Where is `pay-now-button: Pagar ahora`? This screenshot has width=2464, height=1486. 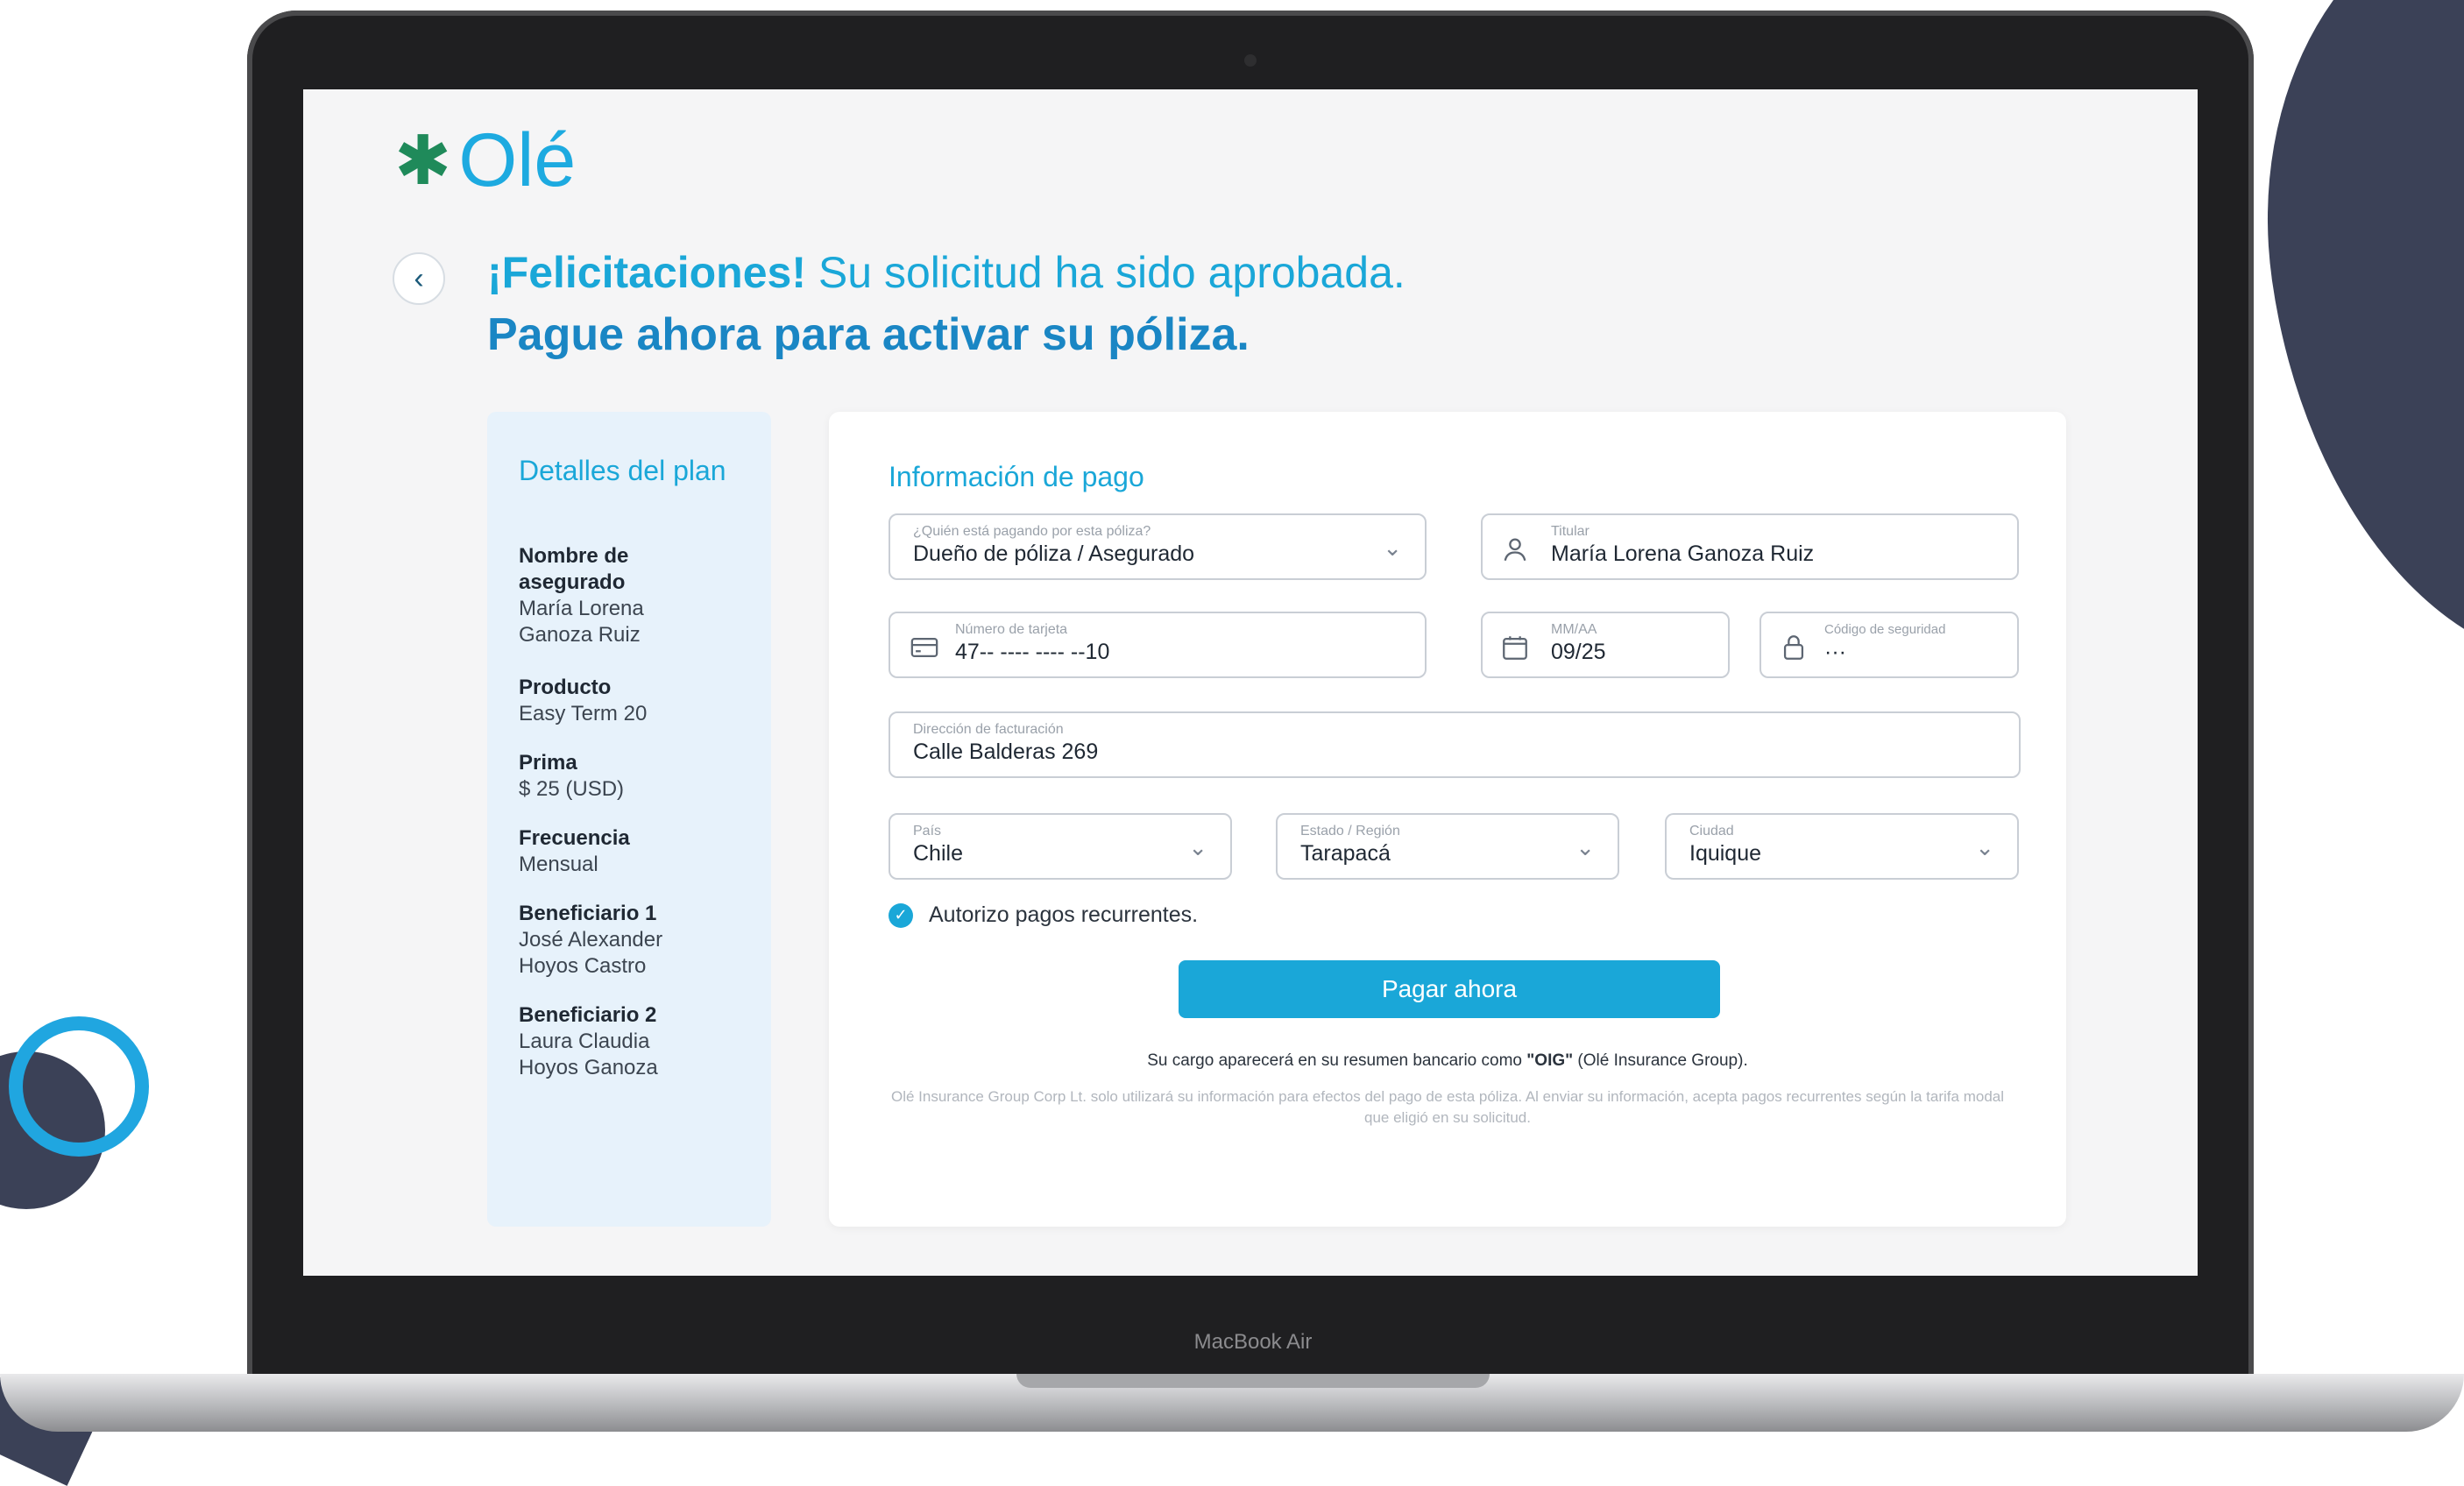 pay-now-button: Pagar ahora is located at coordinates (1449, 989).